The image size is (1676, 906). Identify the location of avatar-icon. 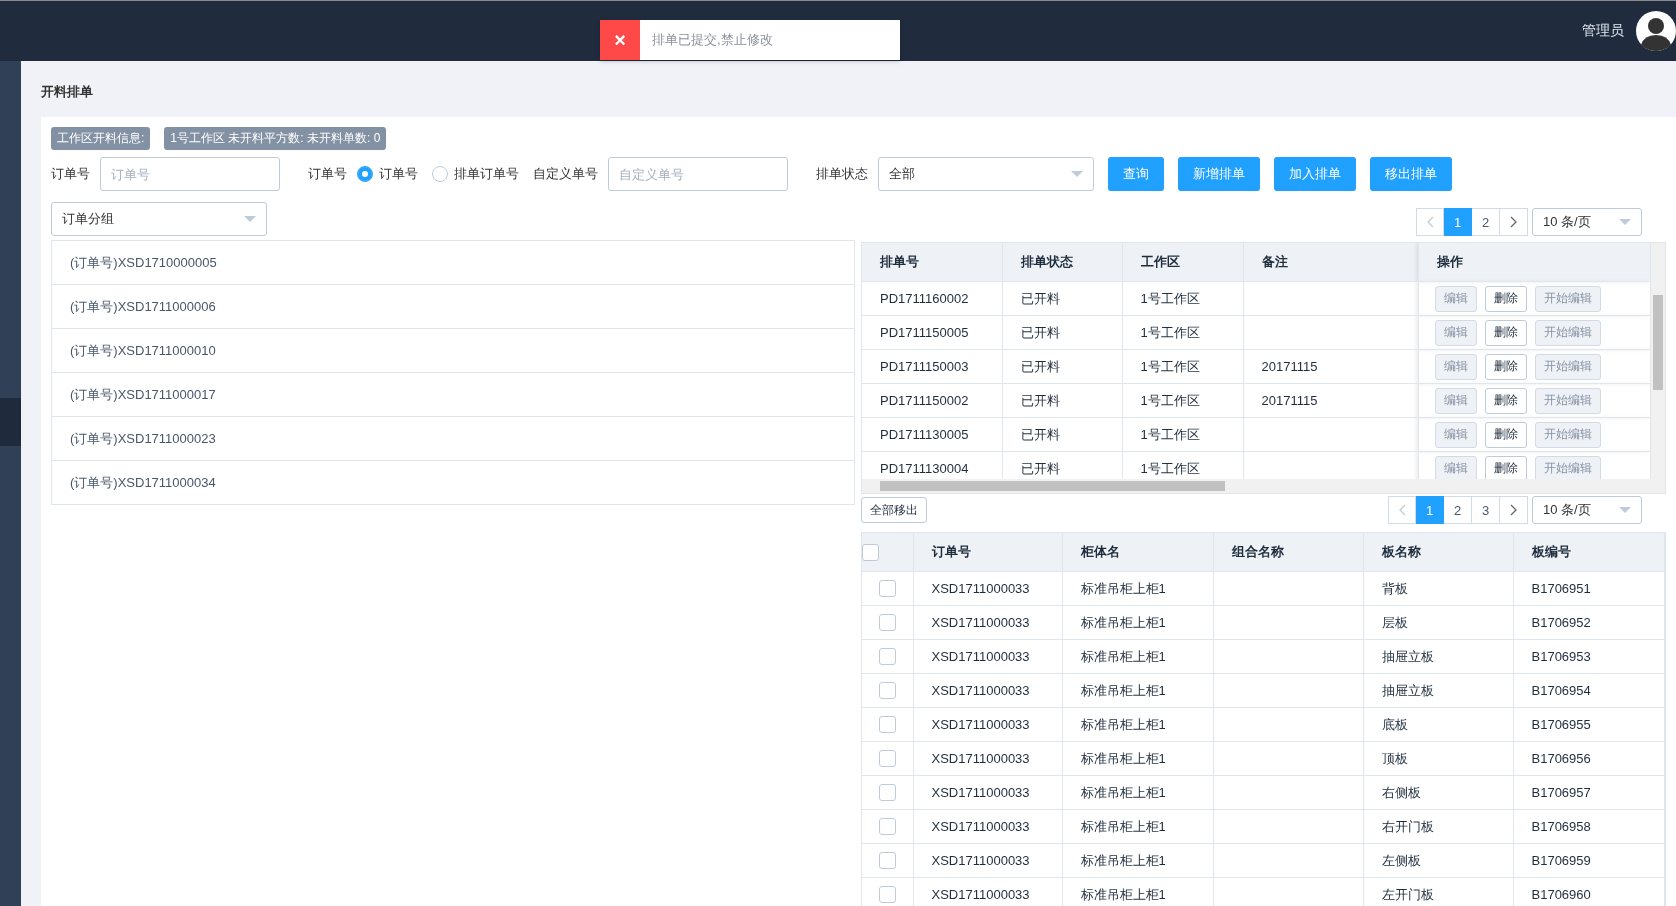
(1656, 31).